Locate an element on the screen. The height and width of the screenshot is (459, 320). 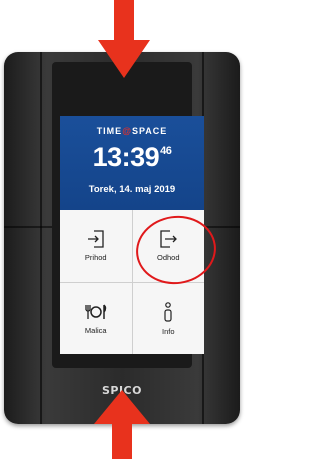
brand-at-icon: @ is located at coordinates (127, 131).